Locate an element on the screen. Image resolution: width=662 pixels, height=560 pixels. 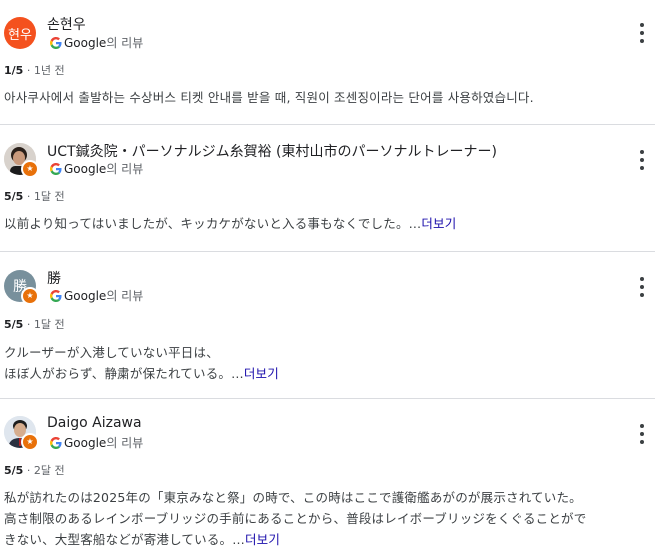
avatar-initials: 현우 is located at coordinates (20, 33).